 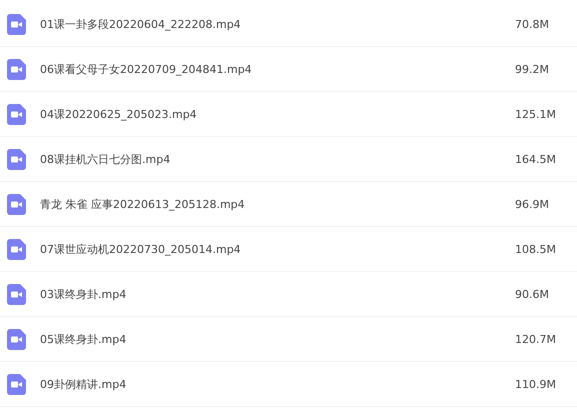 What do you see at coordinates (277, 24) in the screenshot?
I see `file-name: 01课一卦多段20220604_222208.mp4` at bounding box center [277, 24].